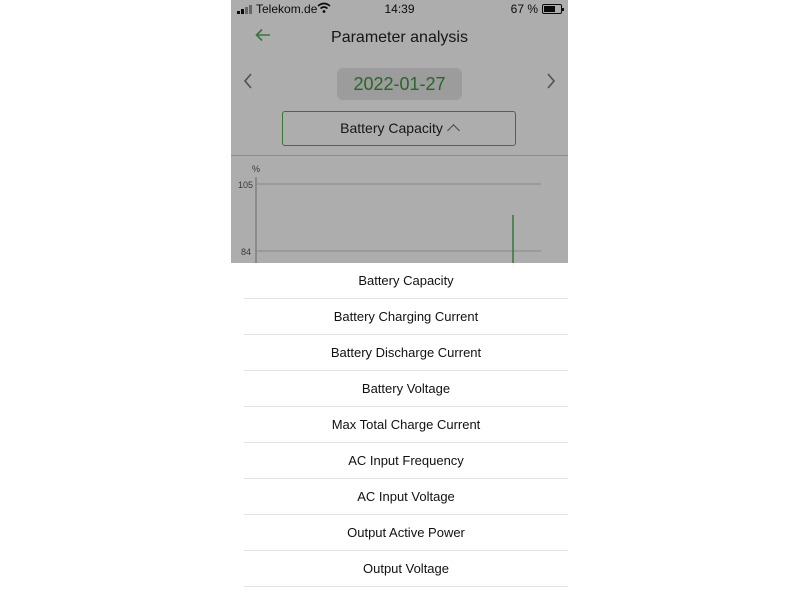  What do you see at coordinates (406, 569) in the screenshot?
I see `picker-option: Output Voltage` at bounding box center [406, 569].